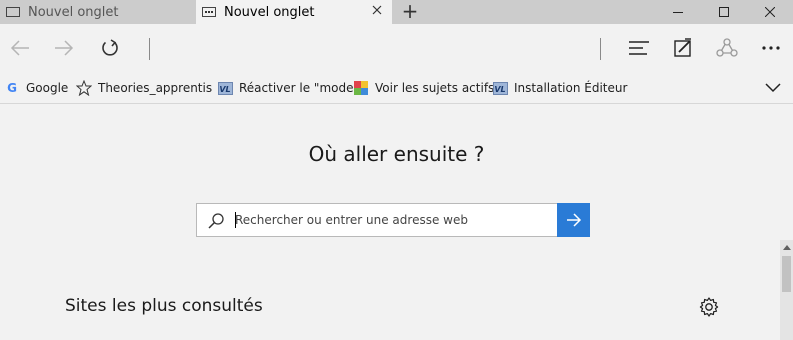 This screenshot has width=793, height=340. What do you see at coordinates (396, 48) in the screenshot?
I see `navigation-toolbar` at bounding box center [396, 48].